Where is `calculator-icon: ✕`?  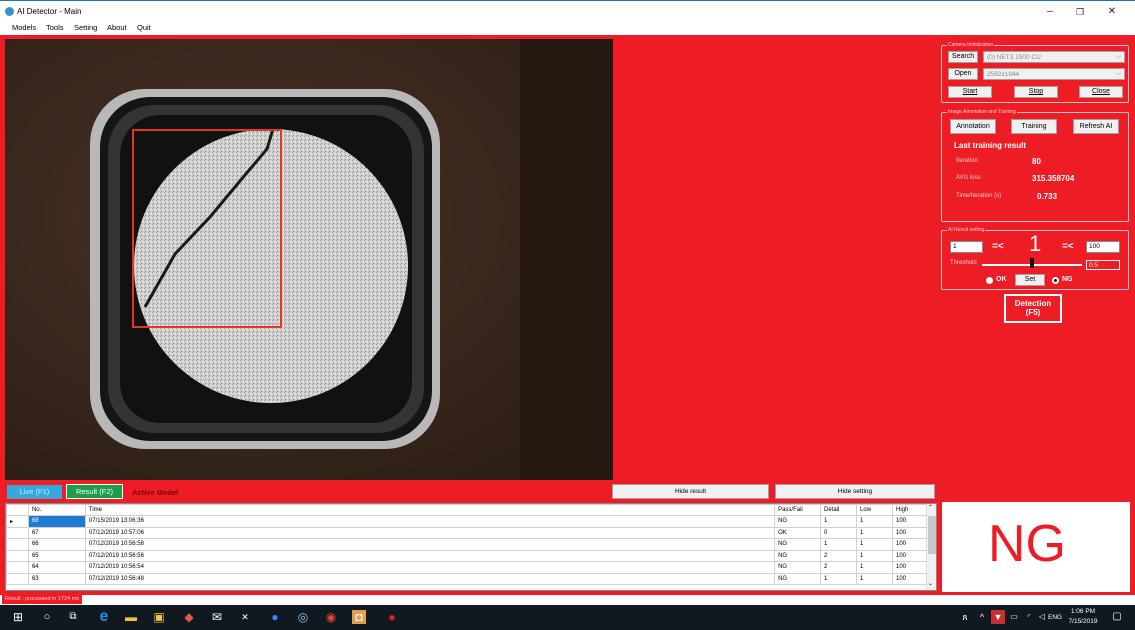
calculator-icon: ✕ is located at coordinates (245, 617).